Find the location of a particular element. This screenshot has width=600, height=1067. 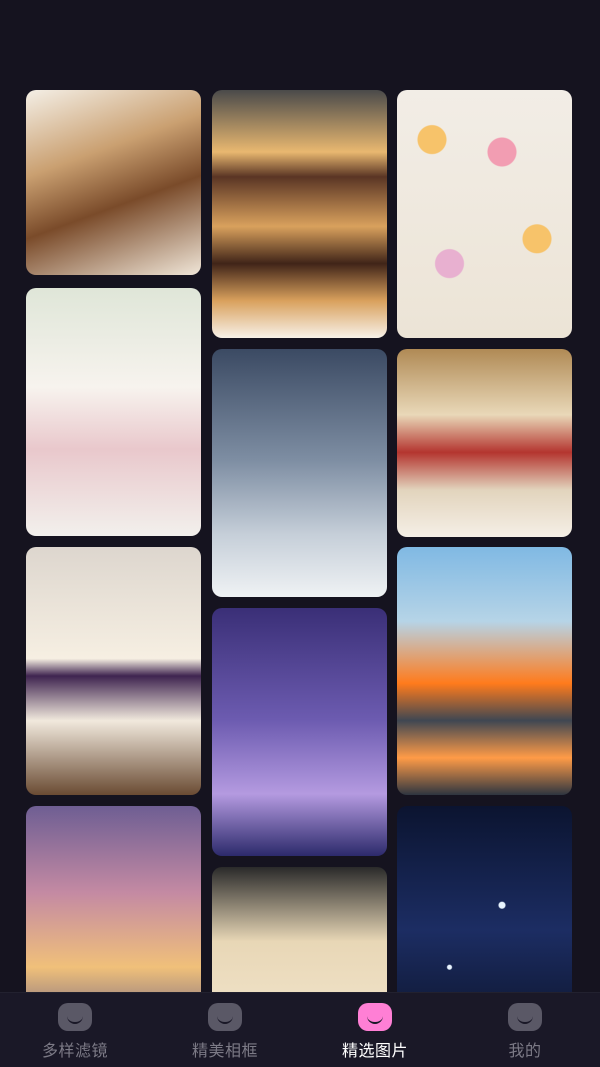

tab-profile: 我的 is located at coordinates (525, 1030).